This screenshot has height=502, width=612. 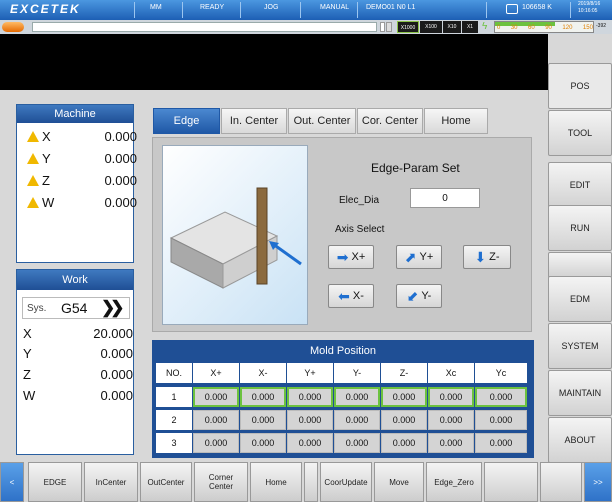 What do you see at coordinates (27, 374) in the screenshot?
I see `axis-name: Z` at bounding box center [27, 374].